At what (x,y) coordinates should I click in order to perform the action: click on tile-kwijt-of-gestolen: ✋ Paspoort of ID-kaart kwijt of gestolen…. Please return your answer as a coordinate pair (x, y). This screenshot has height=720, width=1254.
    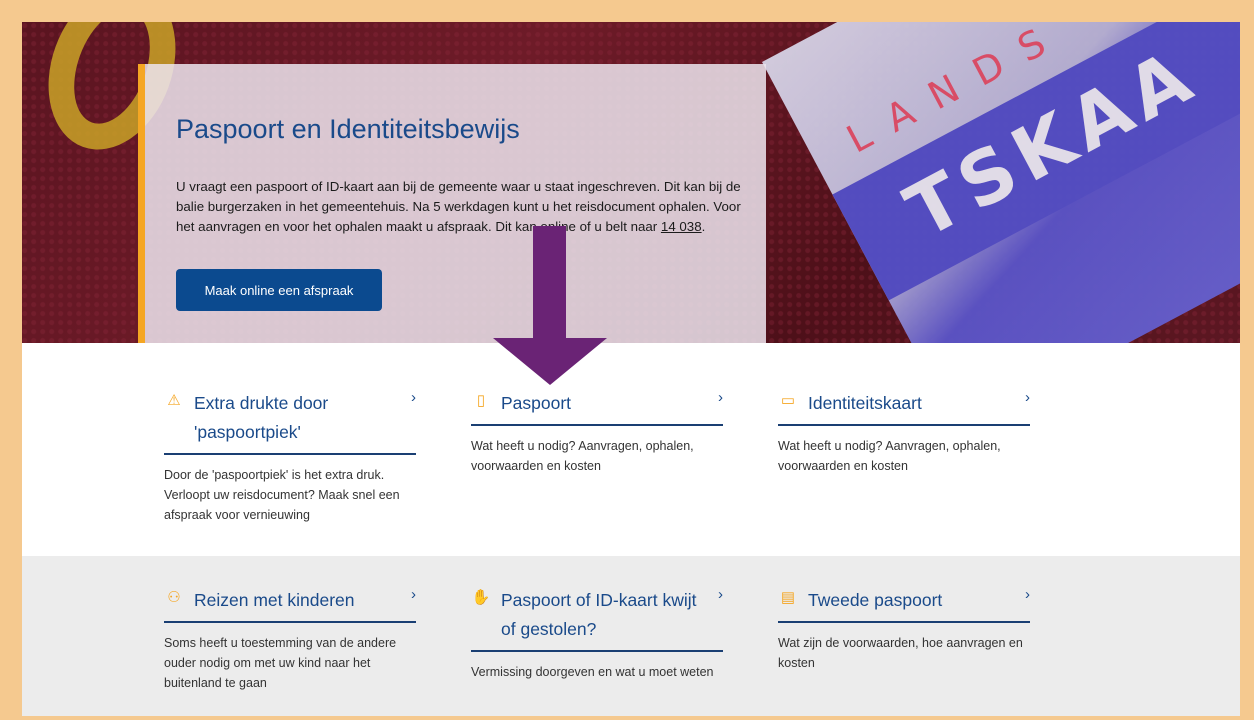
    Looking at the image, I should click on (597, 634).